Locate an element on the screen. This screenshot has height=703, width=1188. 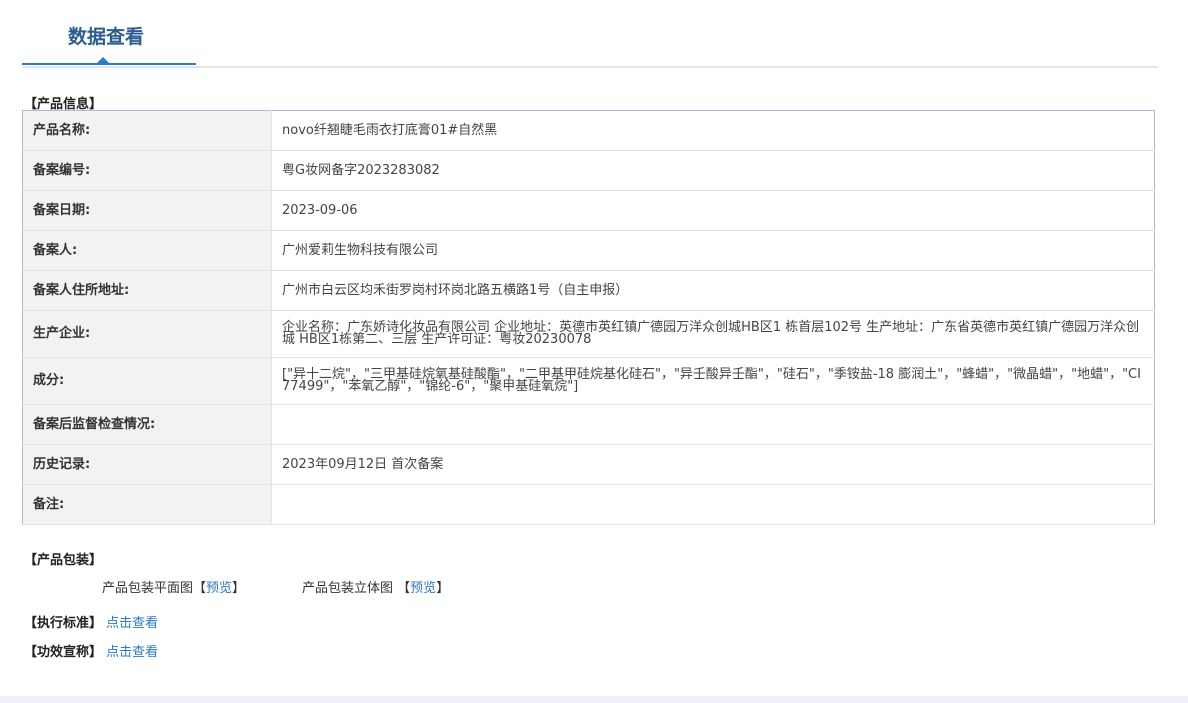
packaging-3d: 产品包装立体图 【预览】 is located at coordinates (375, 586).